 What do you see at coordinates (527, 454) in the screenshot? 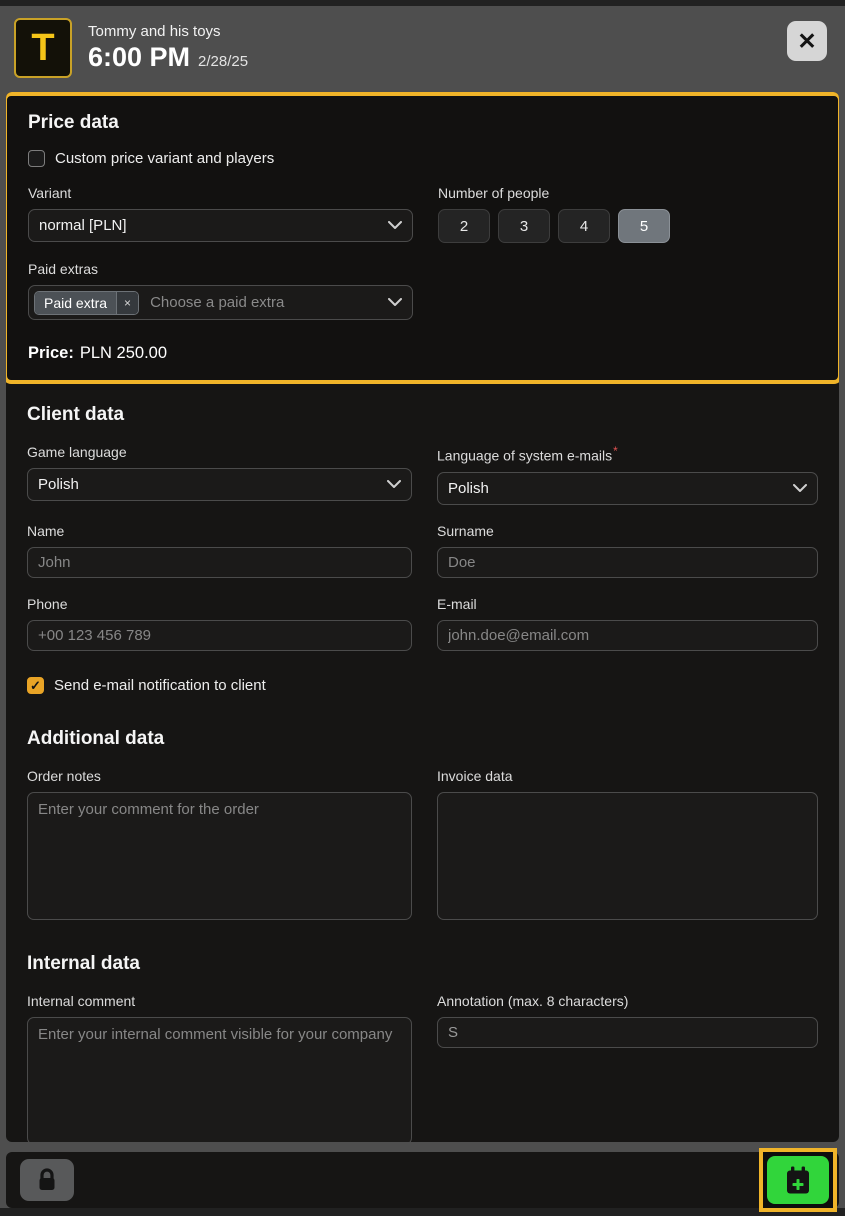
I see `system-email-language-label: Language of system e-mails*` at bounding box center [527, 454].